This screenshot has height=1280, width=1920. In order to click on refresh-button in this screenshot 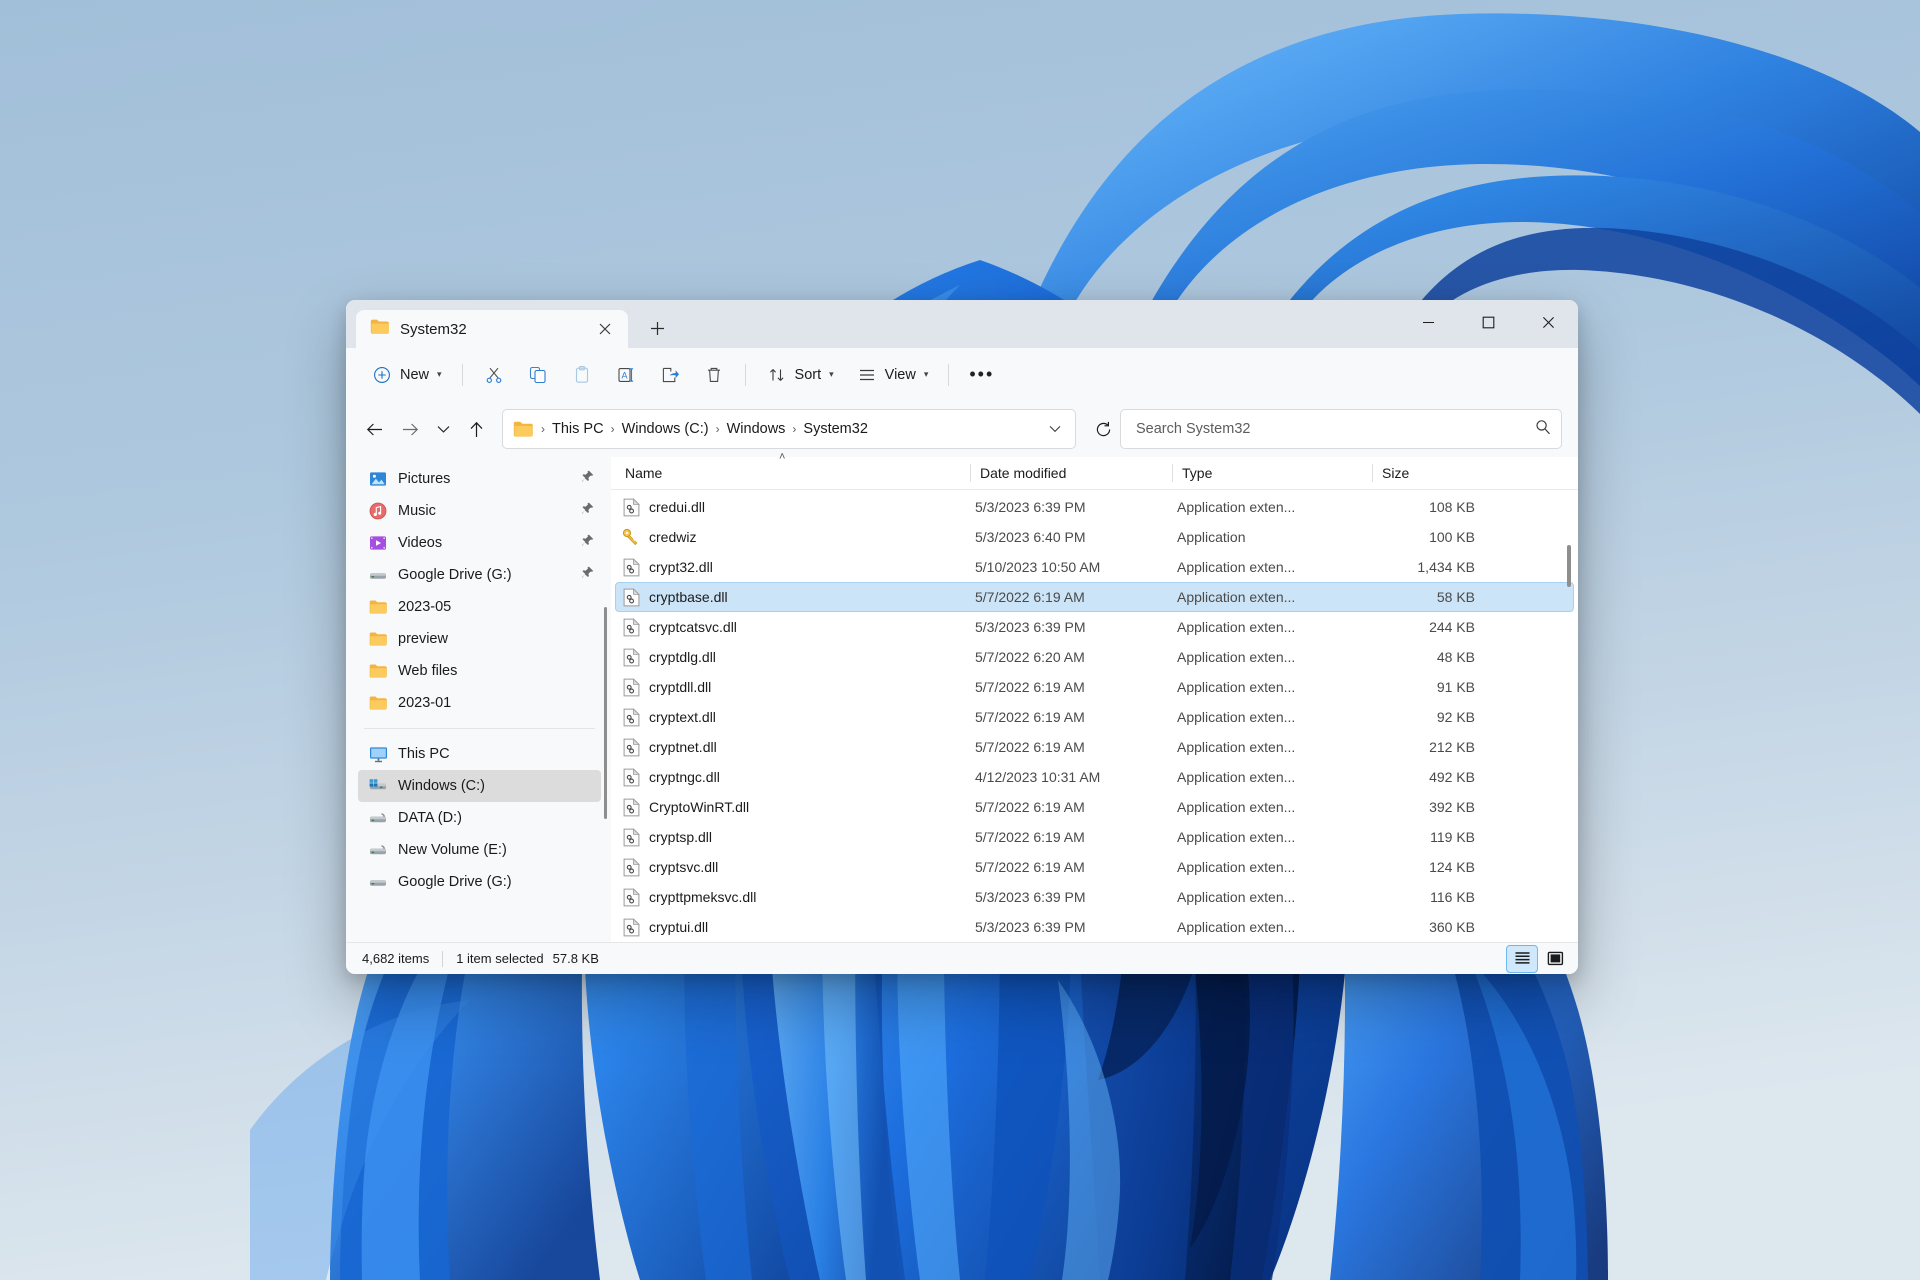, I will do `click(1103, 429)`.